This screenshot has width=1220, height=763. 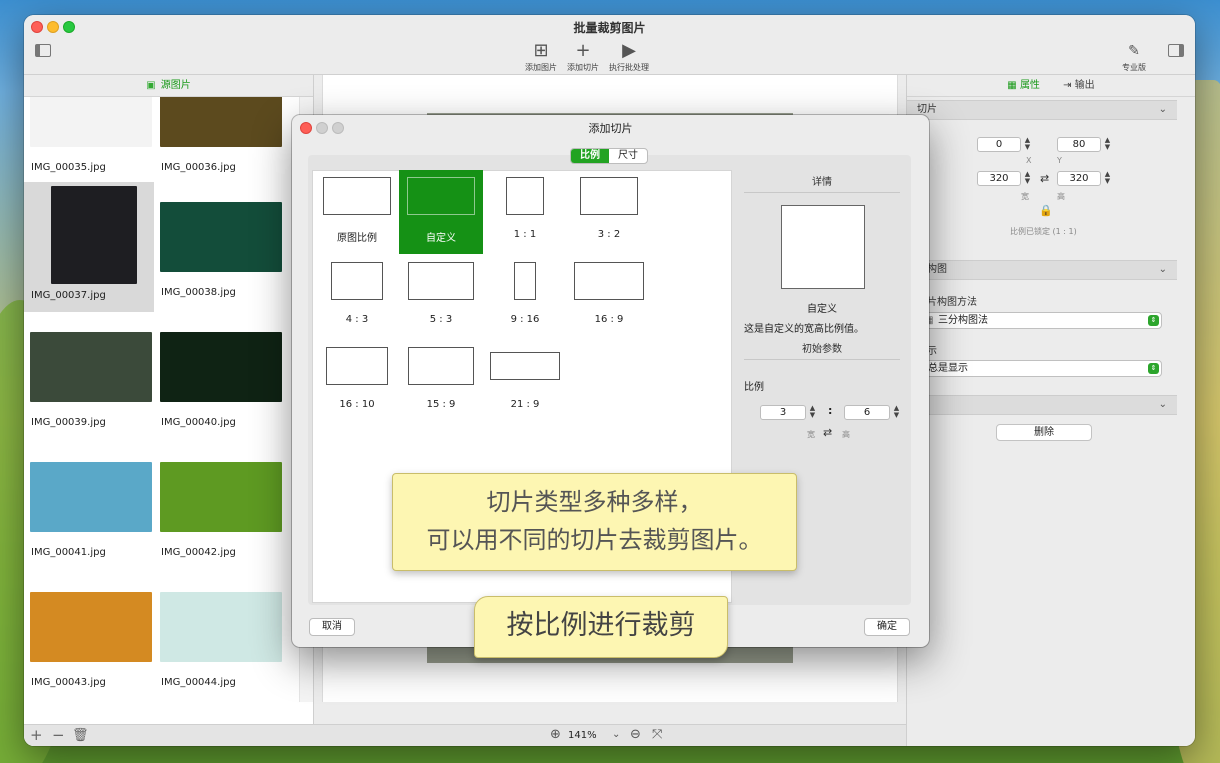 I want to click on ratio-width-field: 3, so click(x=783, y=412).